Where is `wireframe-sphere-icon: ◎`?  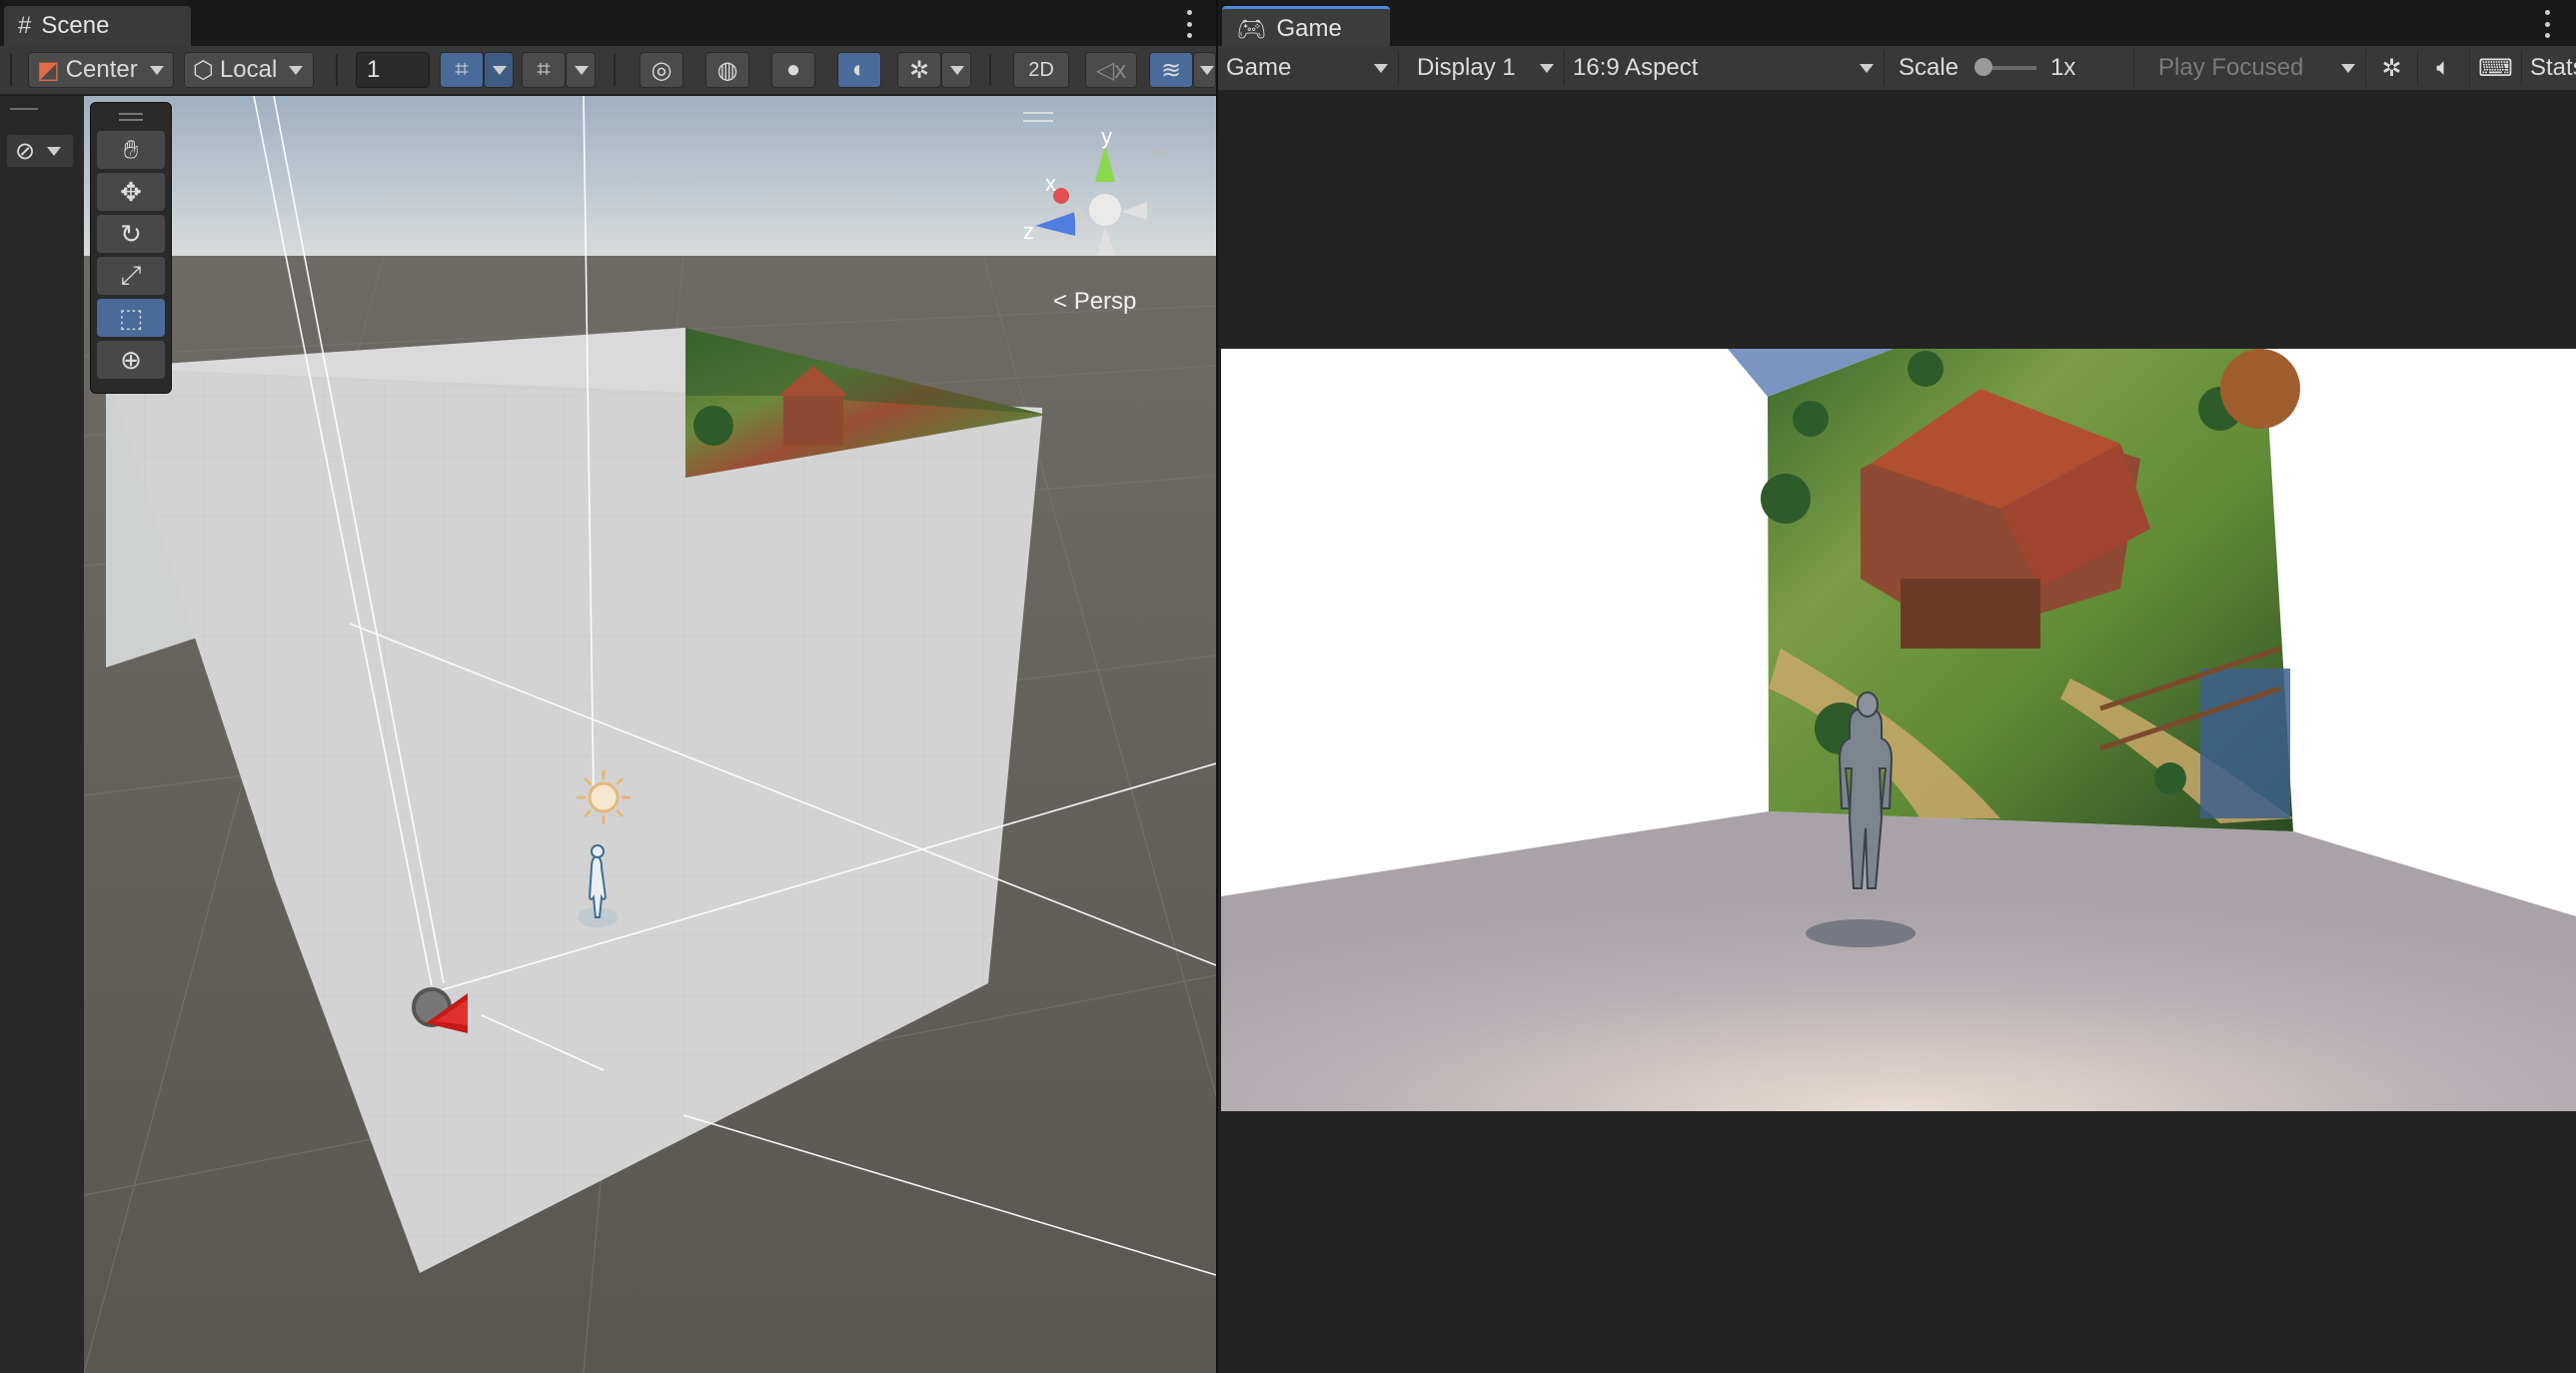
wireframe-sphere-icon: ◎ is located at coordinates (661, 70).